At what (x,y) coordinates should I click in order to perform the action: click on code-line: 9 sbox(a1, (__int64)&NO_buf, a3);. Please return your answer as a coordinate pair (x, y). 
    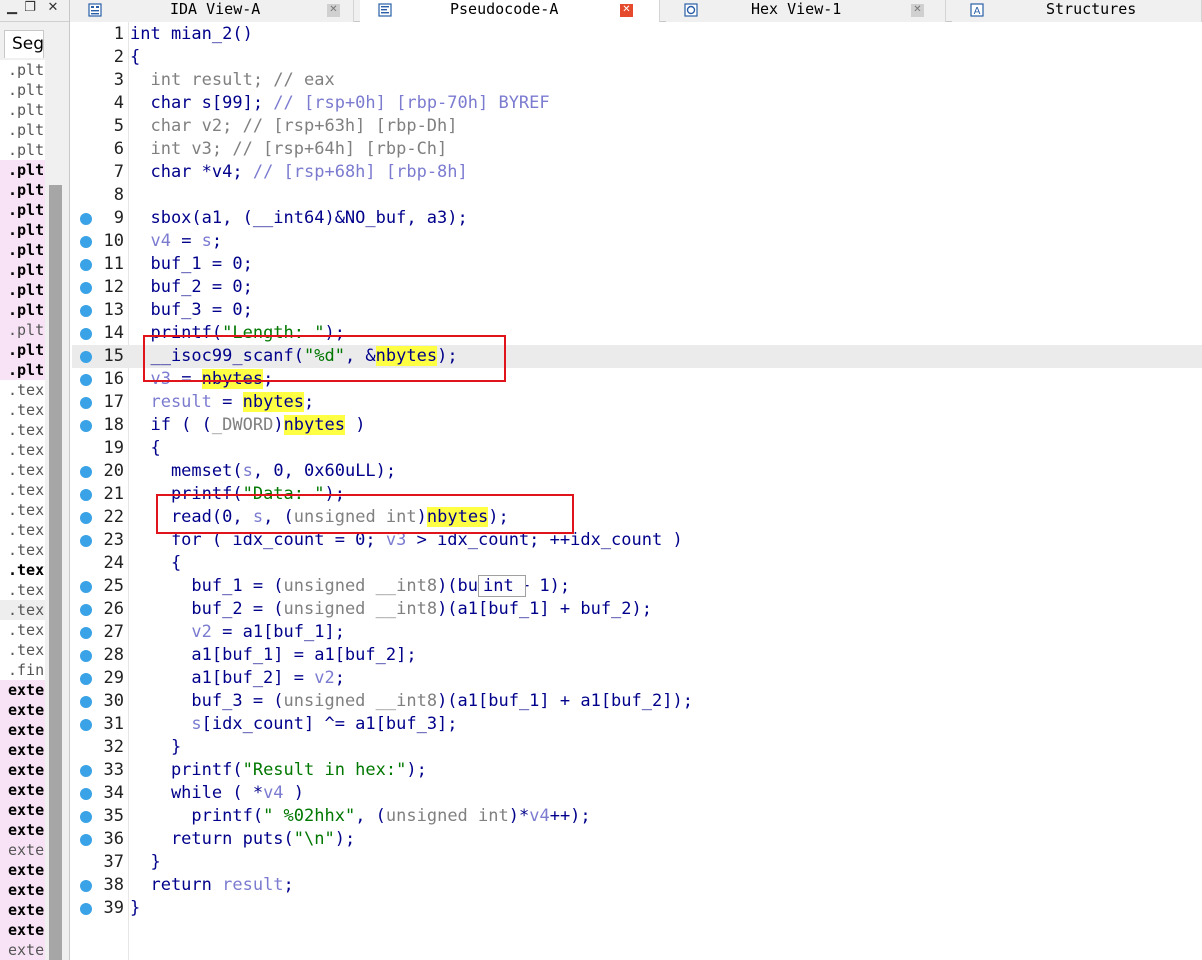
    Looking at the image, I should click on (637, 218).